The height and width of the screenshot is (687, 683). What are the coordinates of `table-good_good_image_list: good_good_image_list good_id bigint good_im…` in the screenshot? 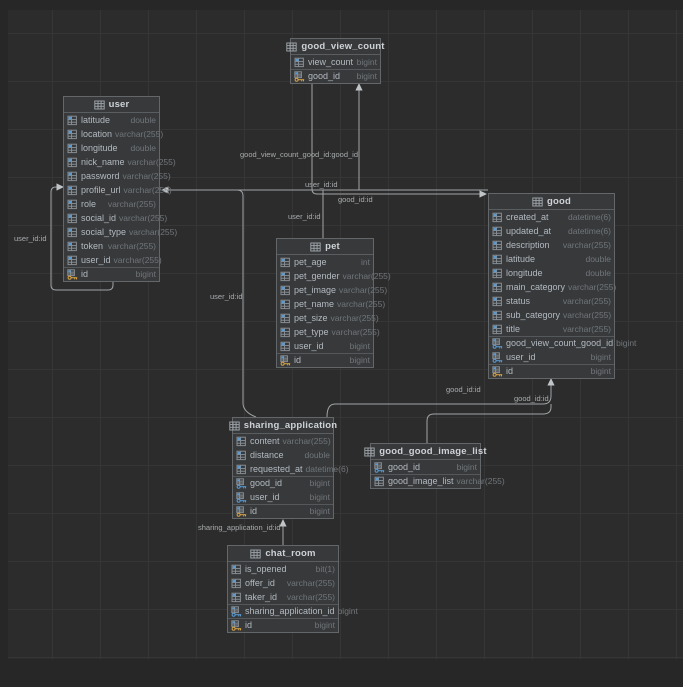 It's located at (434, 466).